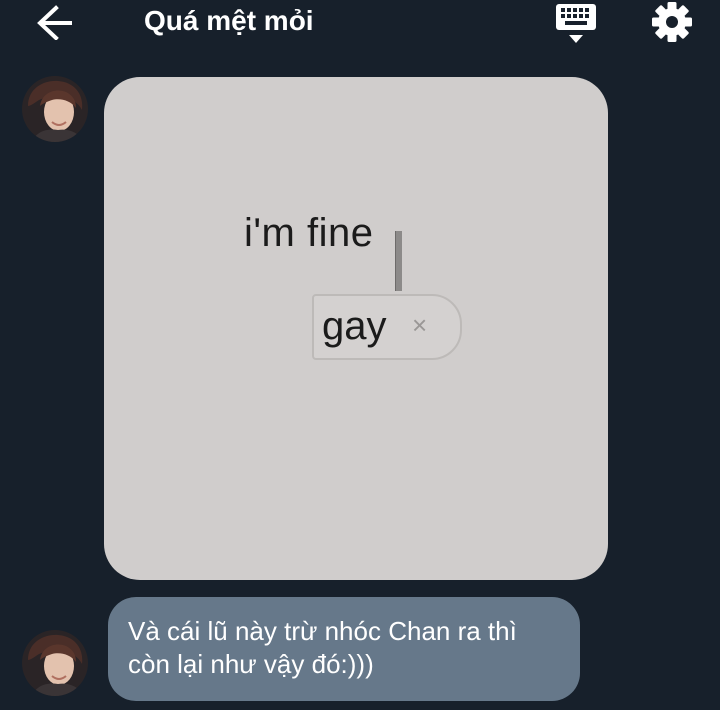 Image resolution: width=720 pixels, height=710 pixels. What do you see at coordinates (229, 20) in the screenshot?
I see `chat-title: Quá mệt mỏi` at bounding box center [229, 20].